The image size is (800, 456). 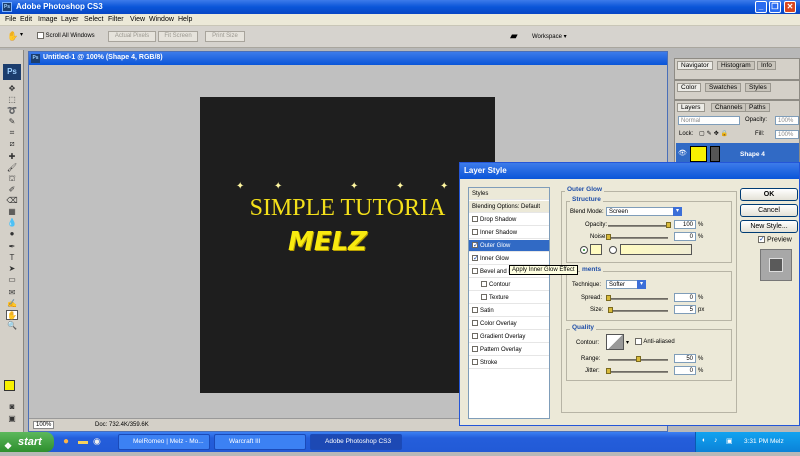 What do you see at coordinates (509, 298) in the screenshot?
I see `style-list-item: Texture` at bounding box center [509, 298].